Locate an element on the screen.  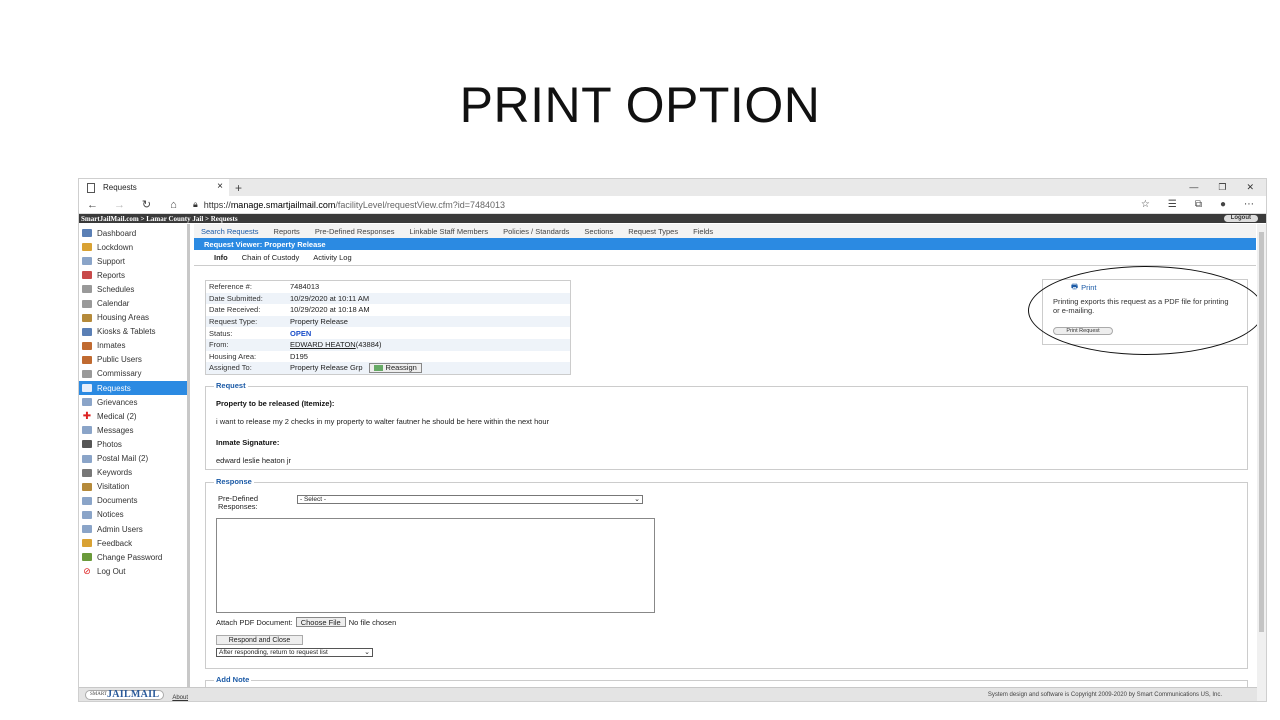
page-icon is located at coordinates (91, 187).